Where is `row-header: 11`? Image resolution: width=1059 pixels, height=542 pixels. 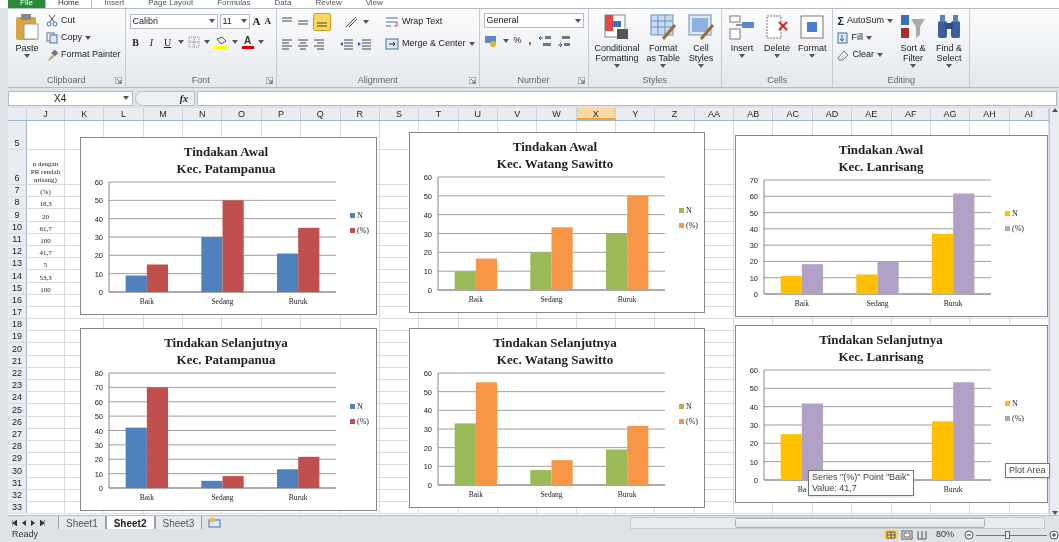 row-header: 11 is located at coordinates (17, 239).